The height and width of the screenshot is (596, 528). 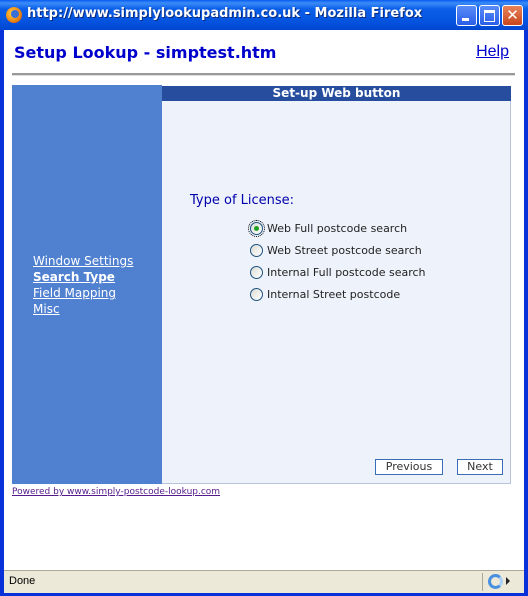 What do you see at coordinates (264, 581) in the screenshot?
I see `status-bar: Done` at bounding box center [264, 581].